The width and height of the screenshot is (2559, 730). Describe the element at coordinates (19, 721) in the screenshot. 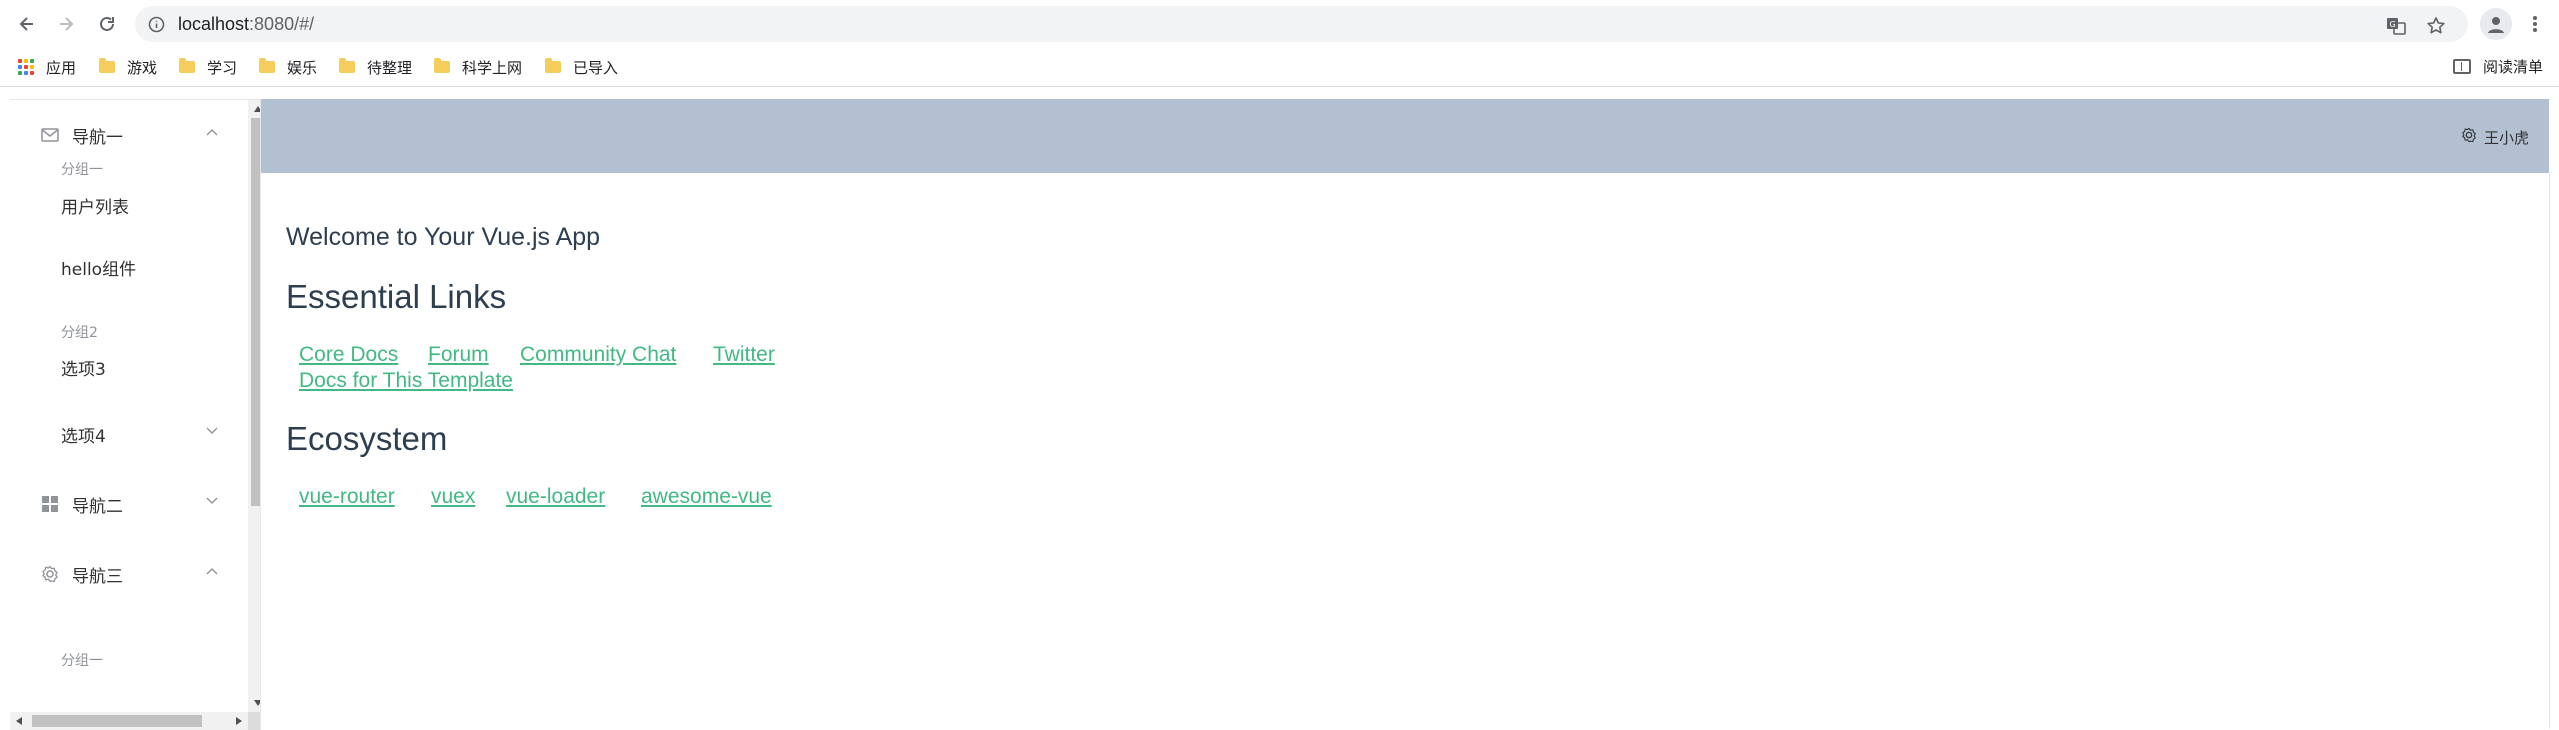

I see `scroll-left-arrow-icon` at that location.